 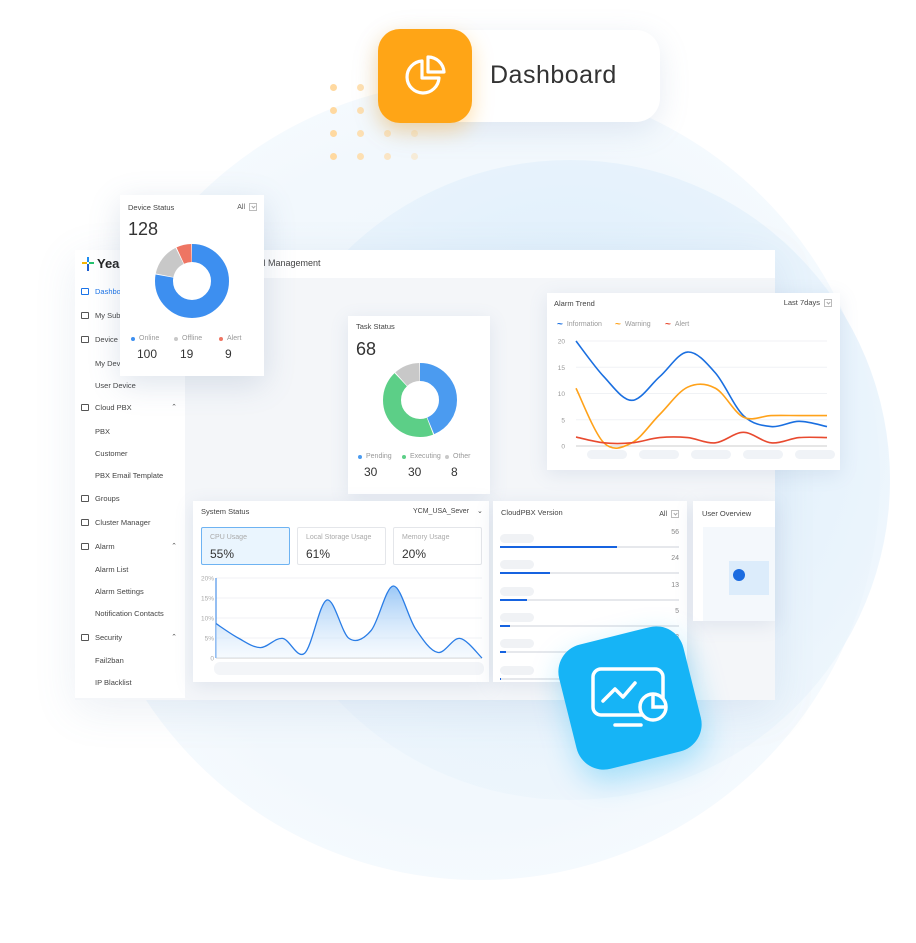 I want to click on sidebar-item: Notification Contacts, so click(x=130, y=613).